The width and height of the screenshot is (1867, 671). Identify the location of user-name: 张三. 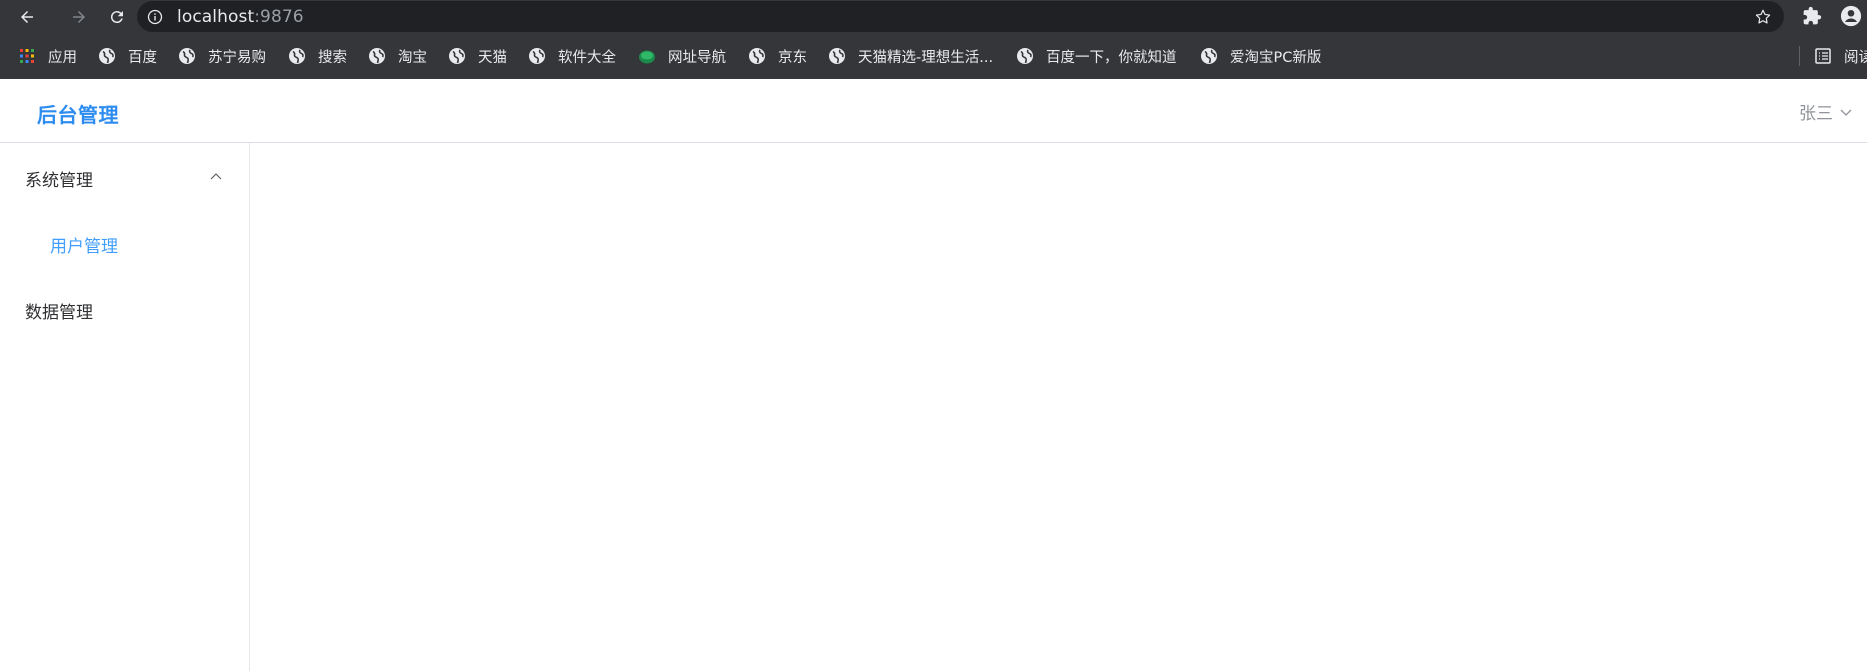
(1816, 114).